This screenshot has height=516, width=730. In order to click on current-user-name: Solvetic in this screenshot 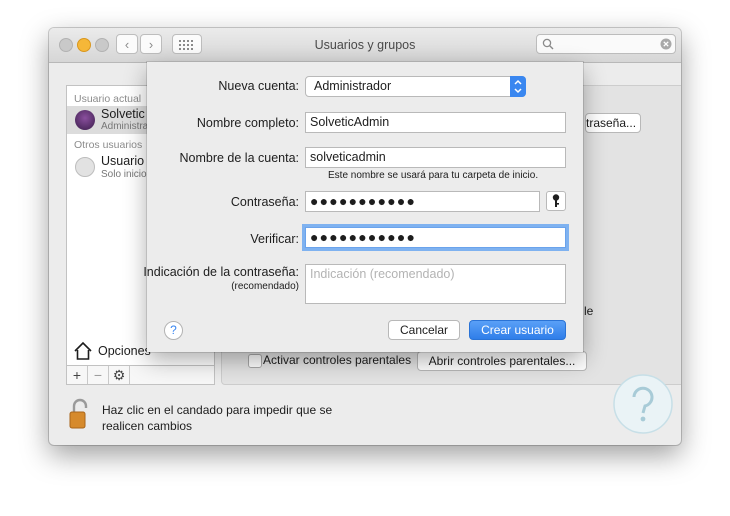, I will do `click(123, 114)`.